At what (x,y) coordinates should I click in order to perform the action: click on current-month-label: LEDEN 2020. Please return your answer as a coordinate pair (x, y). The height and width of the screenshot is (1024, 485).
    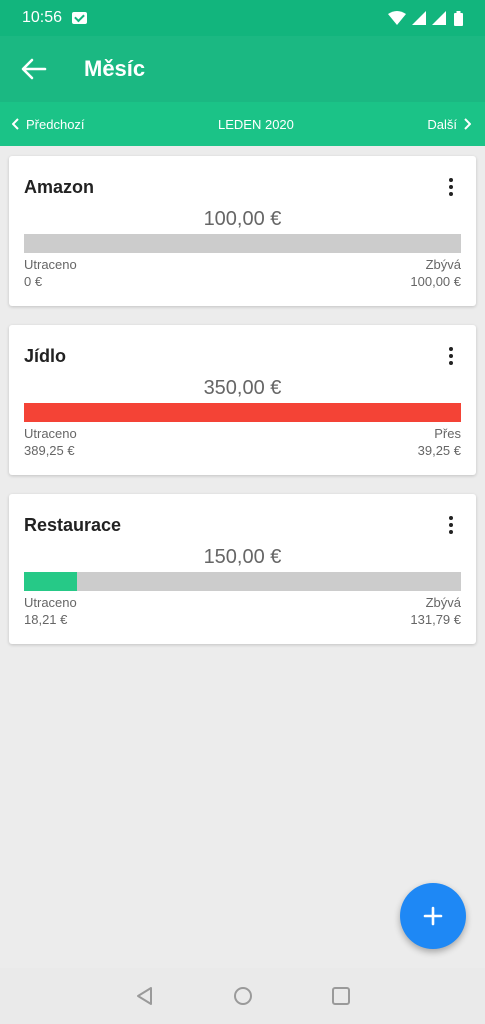
    Looking at the image, I should click on (256, 124).